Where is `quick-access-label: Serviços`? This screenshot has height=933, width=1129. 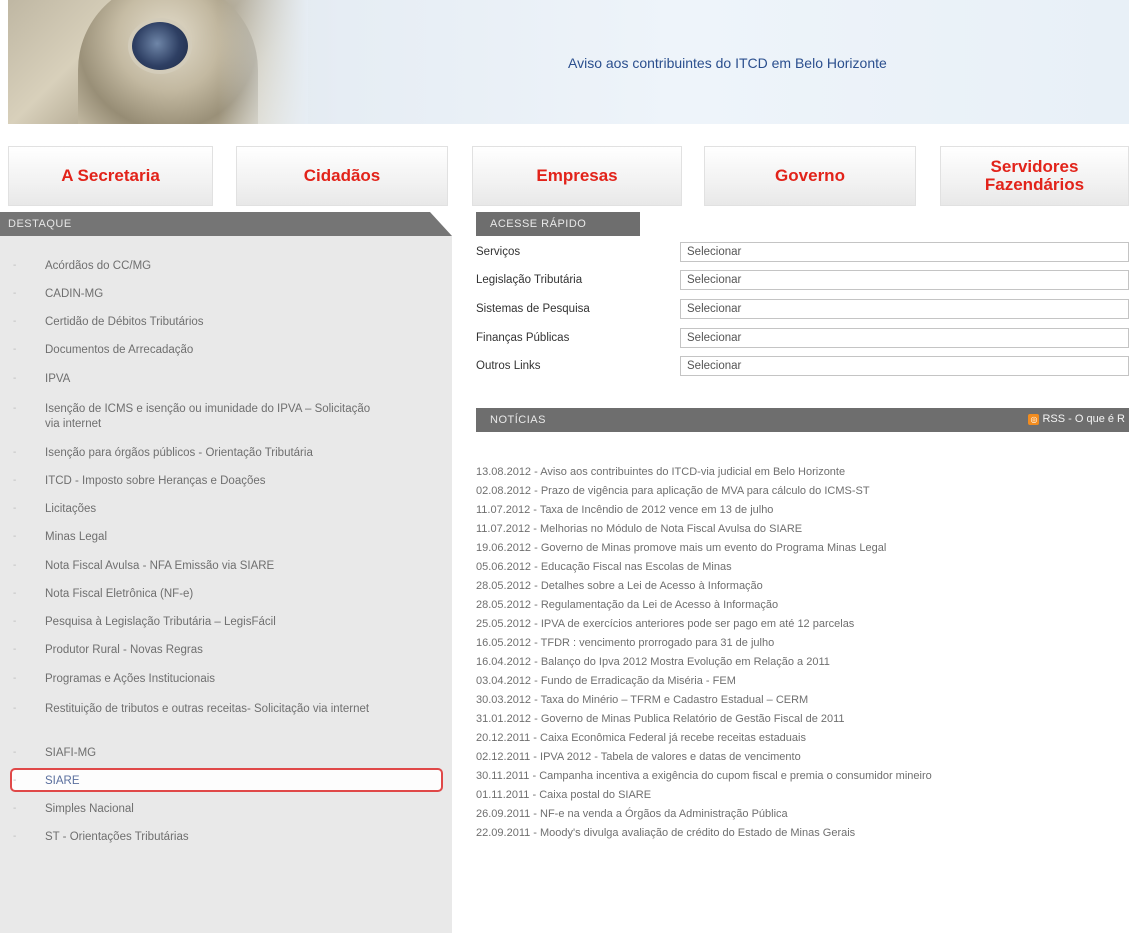
quick-access-label: Serviços is located at coordinates (498, 252).